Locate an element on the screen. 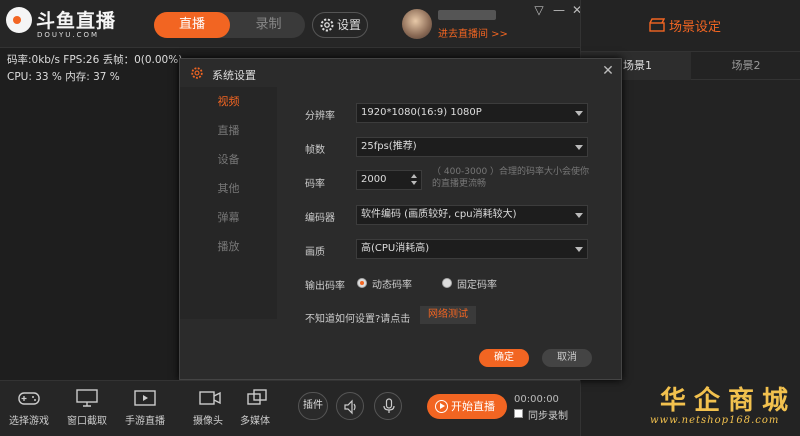 This screenshot has height=436, width=800. multimedia-label: 多媒体 is located at coordinates (255, 421).